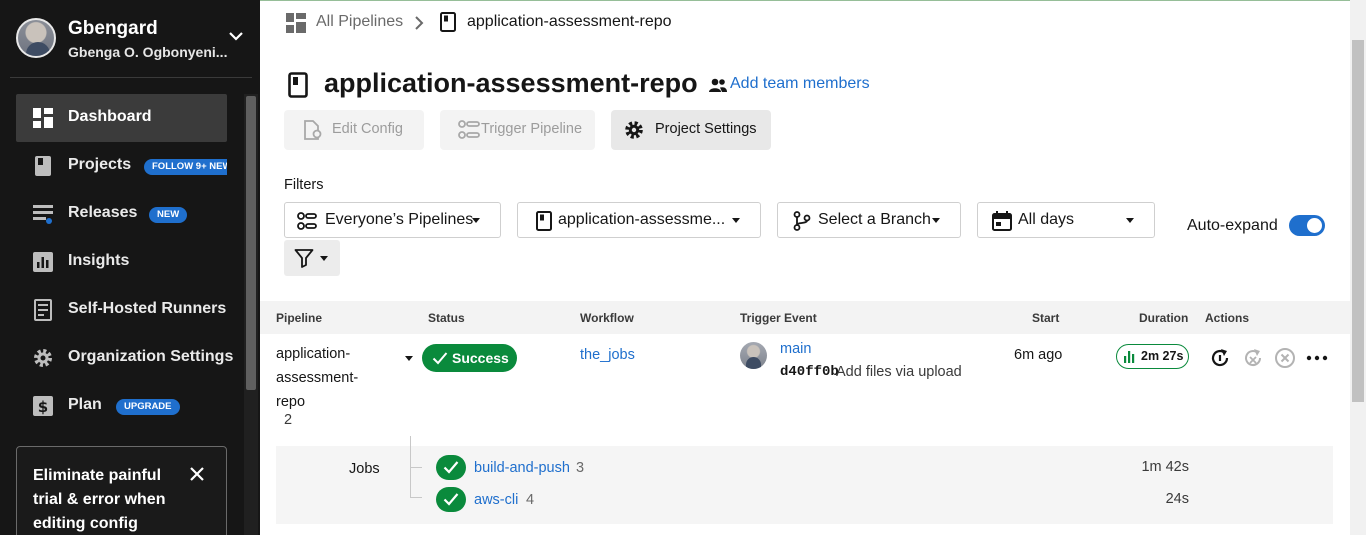  Describe the element at coordinates (517, 130) in the screenshot. I see `trigger-pipeline-button: Trigger Pipeline` at that location.